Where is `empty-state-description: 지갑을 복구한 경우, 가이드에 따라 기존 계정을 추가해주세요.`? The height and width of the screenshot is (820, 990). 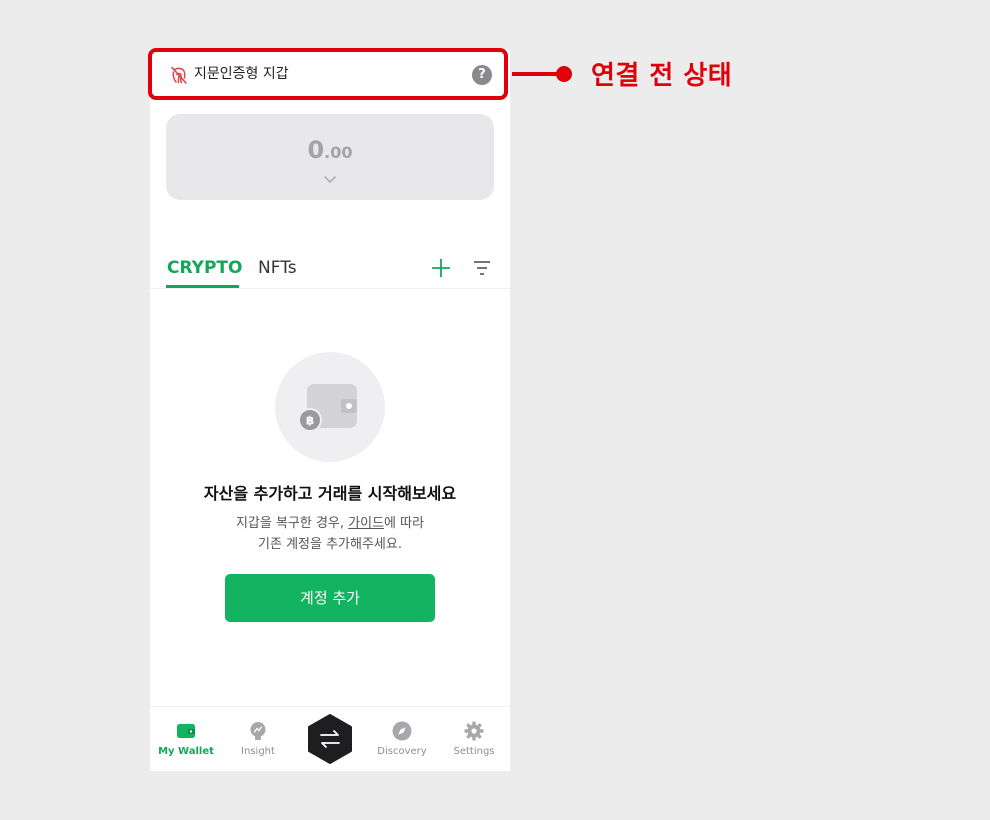 empty-state-description: 지갑을 복구한 경우, 가이드에 따라 기존 계정을 추가해주세요. is located at coordinates (330, 534).